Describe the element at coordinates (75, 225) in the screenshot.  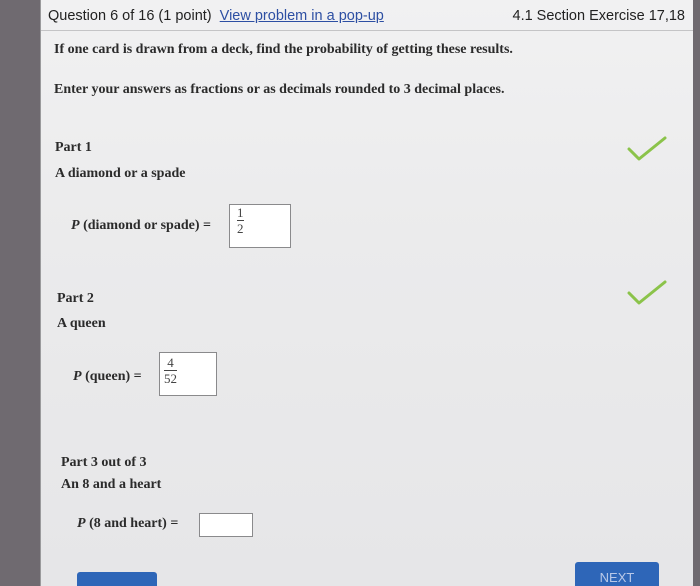
I see `part-1-prob-func: P` at that location.